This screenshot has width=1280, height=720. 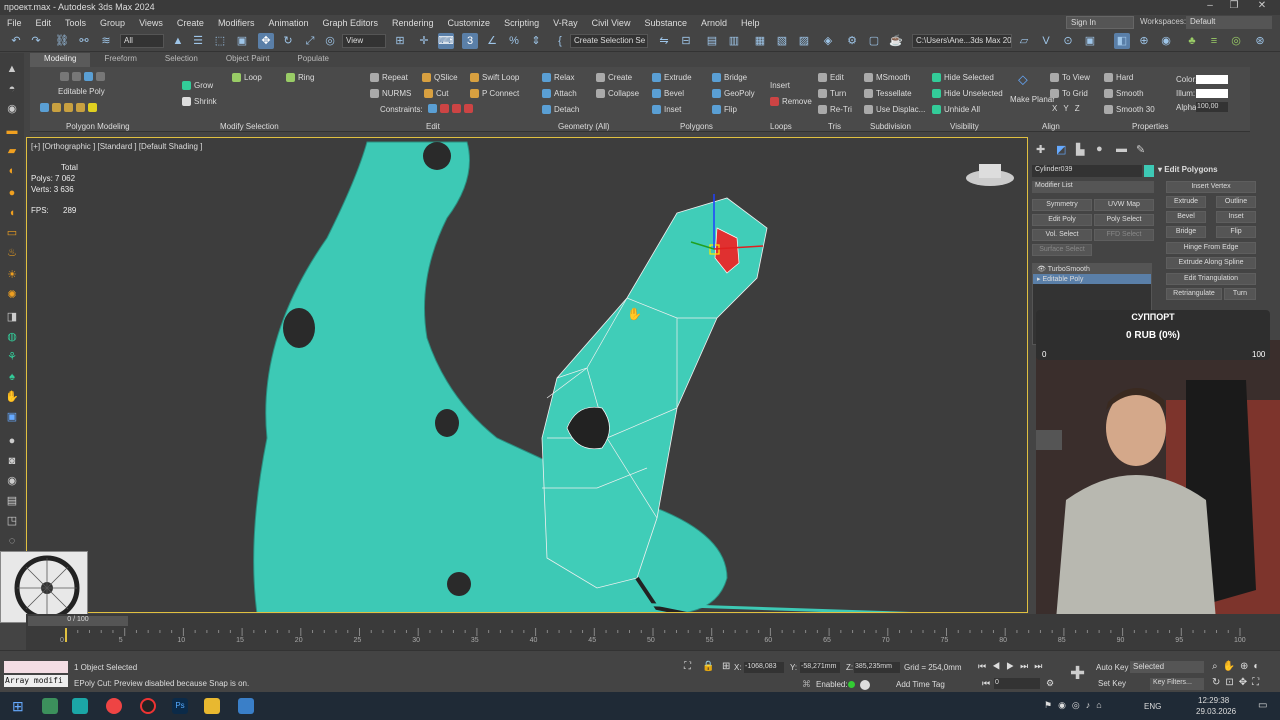 I want to click on menu-views: Views, so click(x=151, y=23).